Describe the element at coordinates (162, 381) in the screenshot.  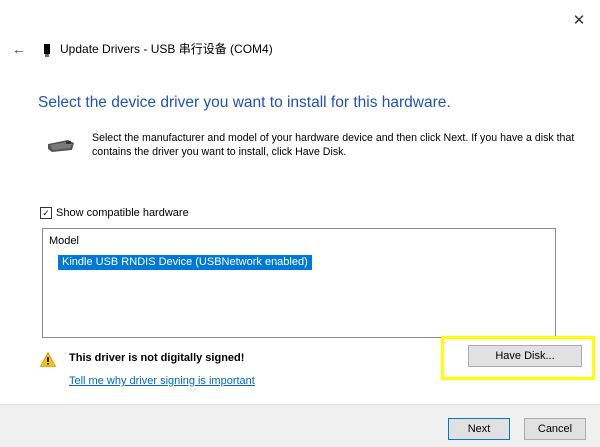
I see `driver-signing-link: Tell me why driver signing is important` at that location.